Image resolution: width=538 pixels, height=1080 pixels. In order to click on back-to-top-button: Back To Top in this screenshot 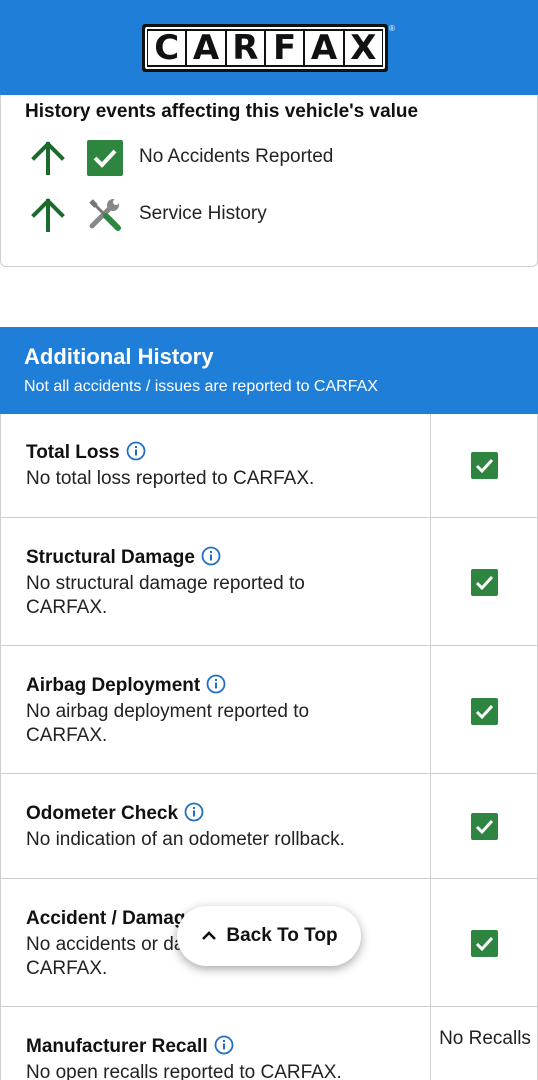, I will do `click(269, 936)`.